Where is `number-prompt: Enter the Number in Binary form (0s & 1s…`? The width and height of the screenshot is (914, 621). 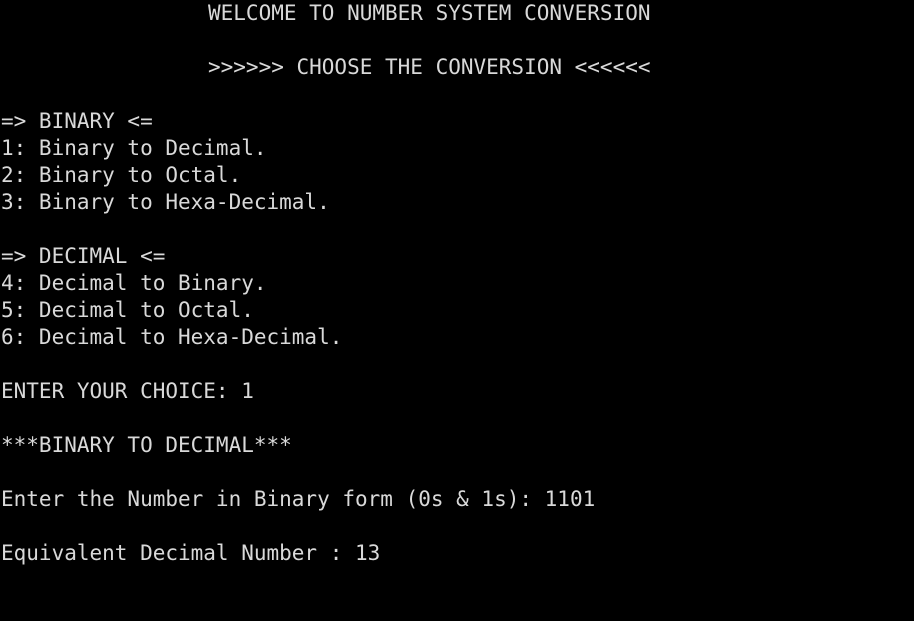
number-prompt: Enter the Number in Binary form (0s & 1s… is located at coordinates (273, 499).